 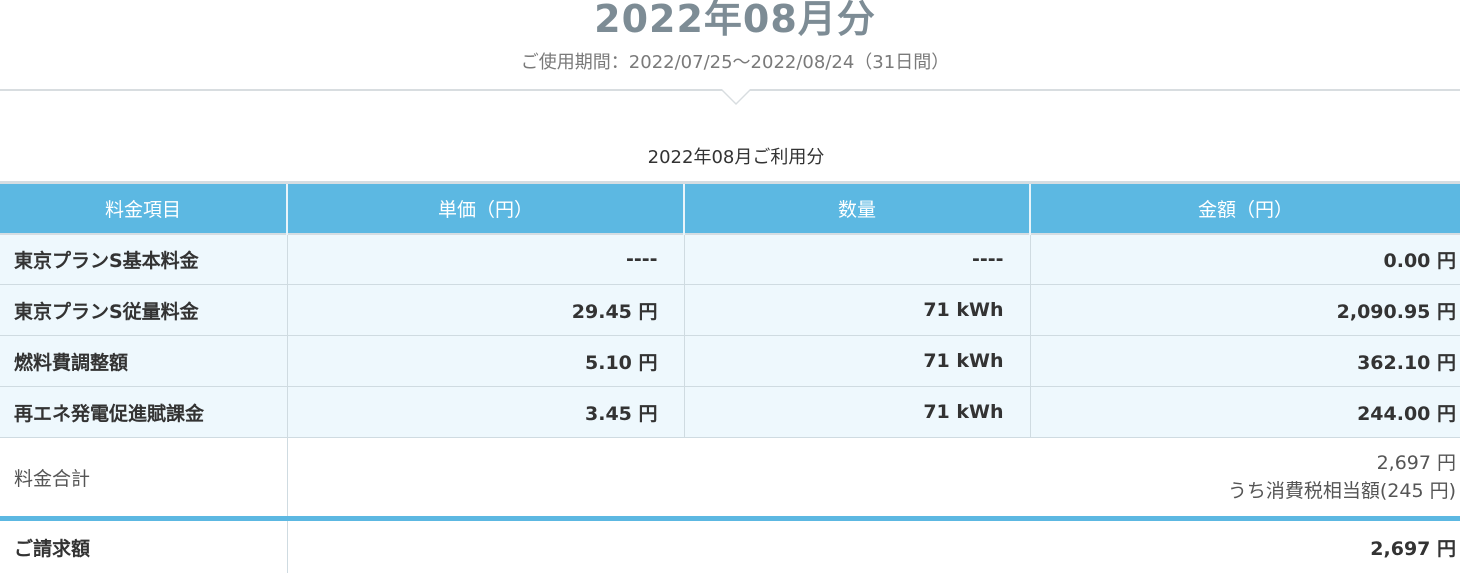 I want to click on total-amount: 2,697 円, so click(x=1416, y=463).